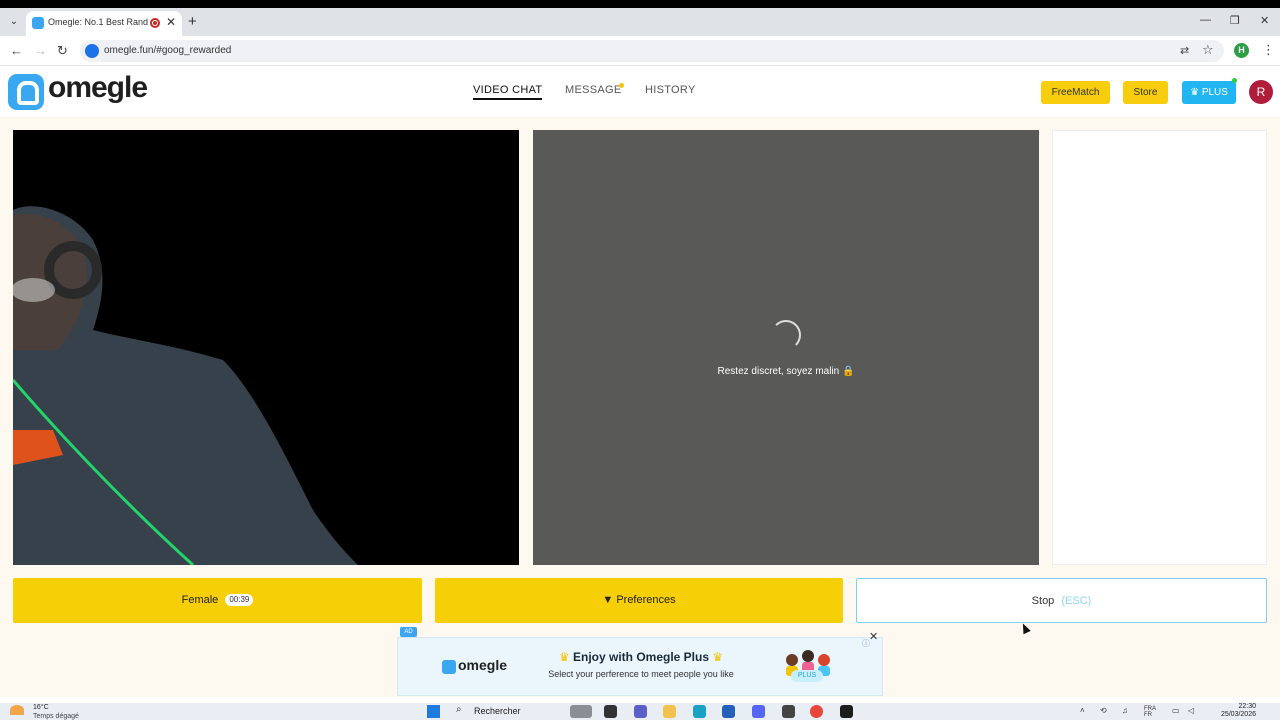  I want to click on preferences-label: Preferences, so click(646, 600).